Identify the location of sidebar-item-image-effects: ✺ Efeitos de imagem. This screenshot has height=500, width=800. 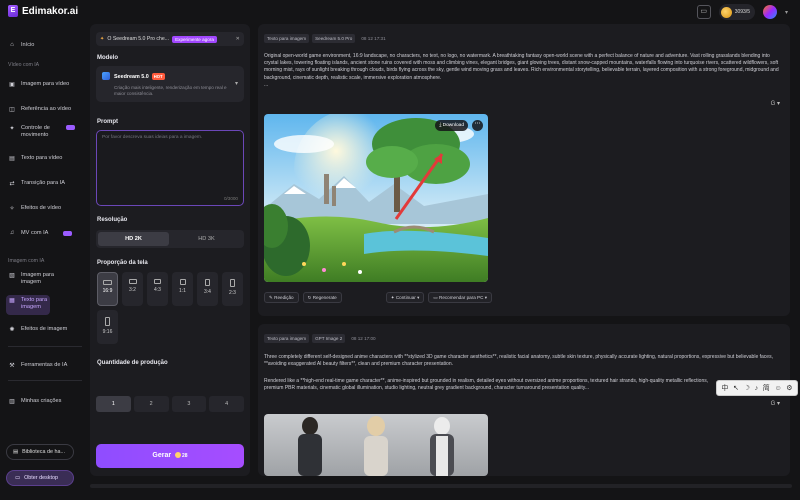
(46, 329).